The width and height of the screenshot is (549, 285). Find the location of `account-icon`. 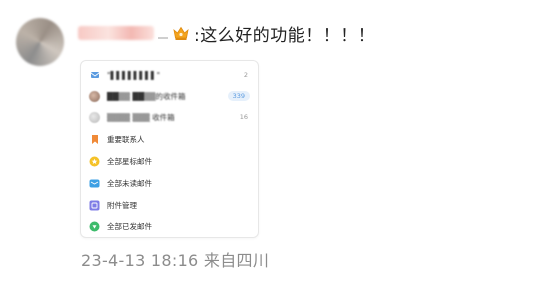

account-icon is located at coordinates (94, 75).